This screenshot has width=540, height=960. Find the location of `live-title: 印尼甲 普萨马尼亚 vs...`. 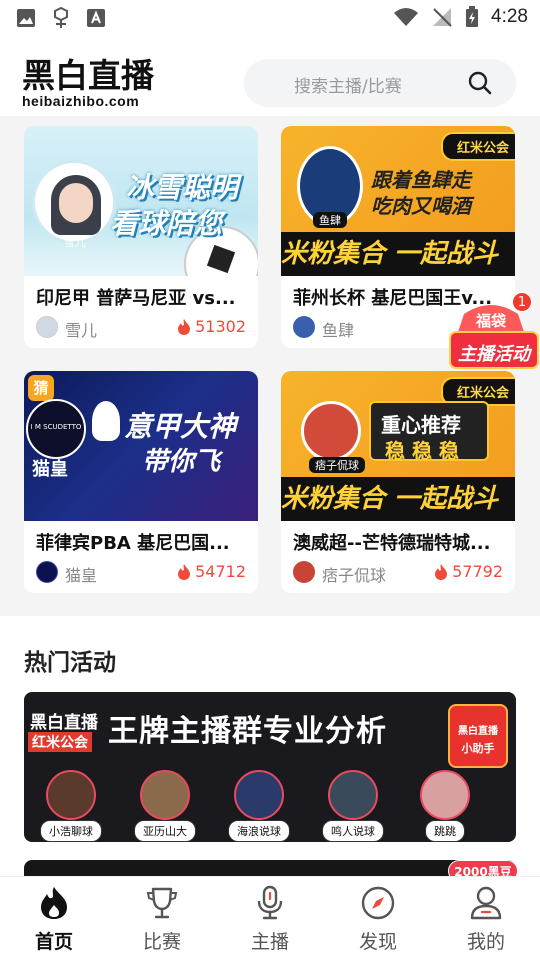

live-title: 印尼甲 普萨马尼亚 vs... is located at coordinates (136, 298).